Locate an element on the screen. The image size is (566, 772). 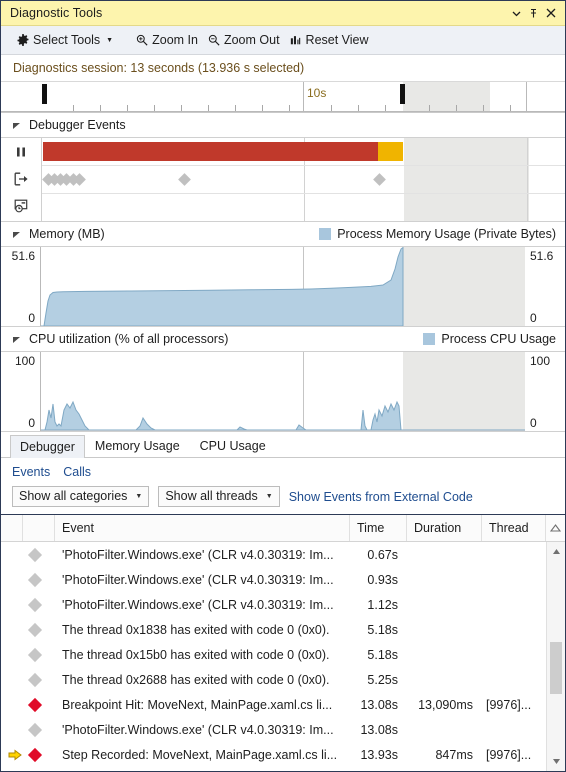
reset-view-button: Reset View is located at coordinates (329, 40).